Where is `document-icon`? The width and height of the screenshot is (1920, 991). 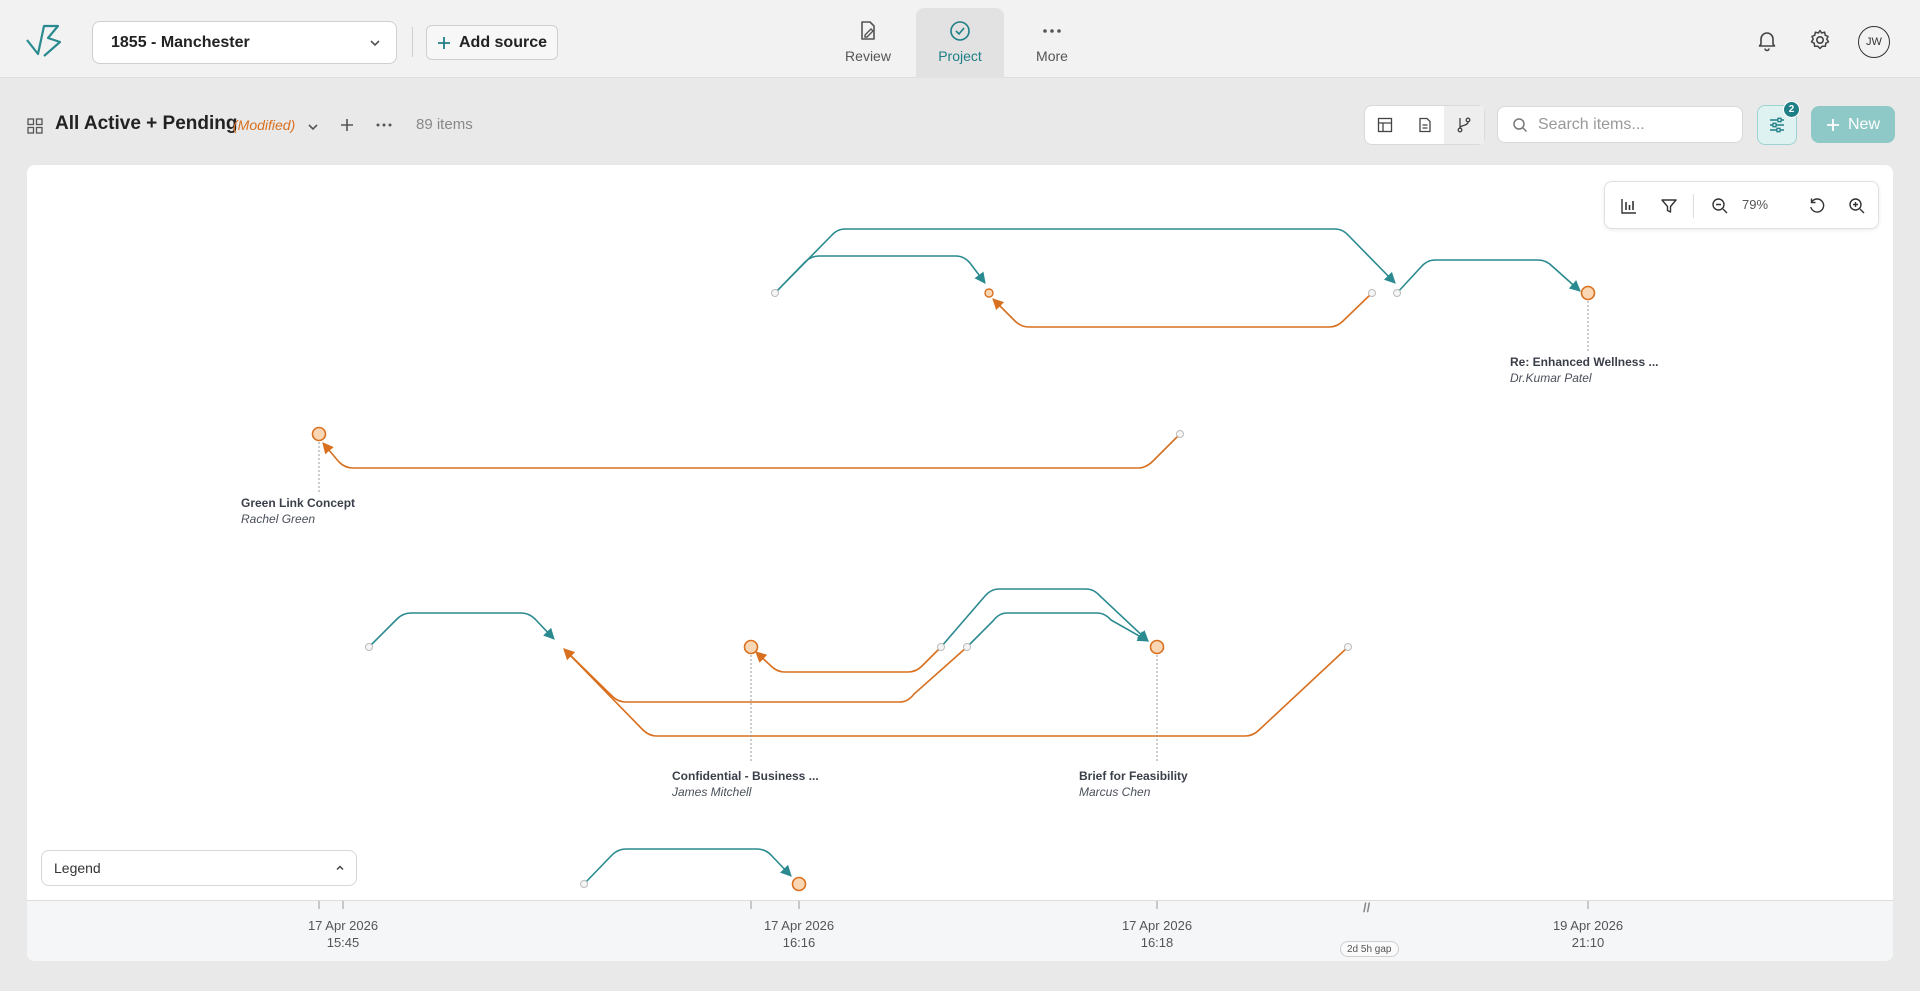
document-icon is located at coordinates (1424, 125).